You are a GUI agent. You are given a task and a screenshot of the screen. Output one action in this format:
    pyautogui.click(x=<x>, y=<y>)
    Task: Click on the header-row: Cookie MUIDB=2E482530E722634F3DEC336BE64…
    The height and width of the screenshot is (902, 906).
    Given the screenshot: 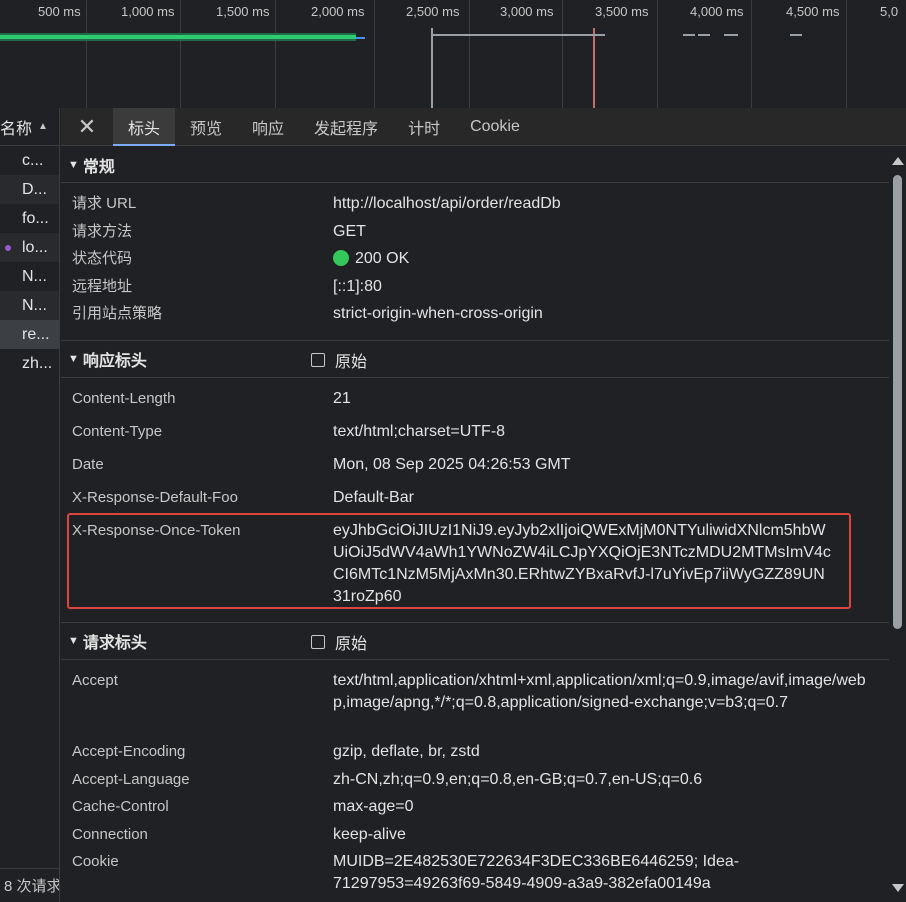 What is the action you would take?
    pyautogui.click(x=475, y=876)
    